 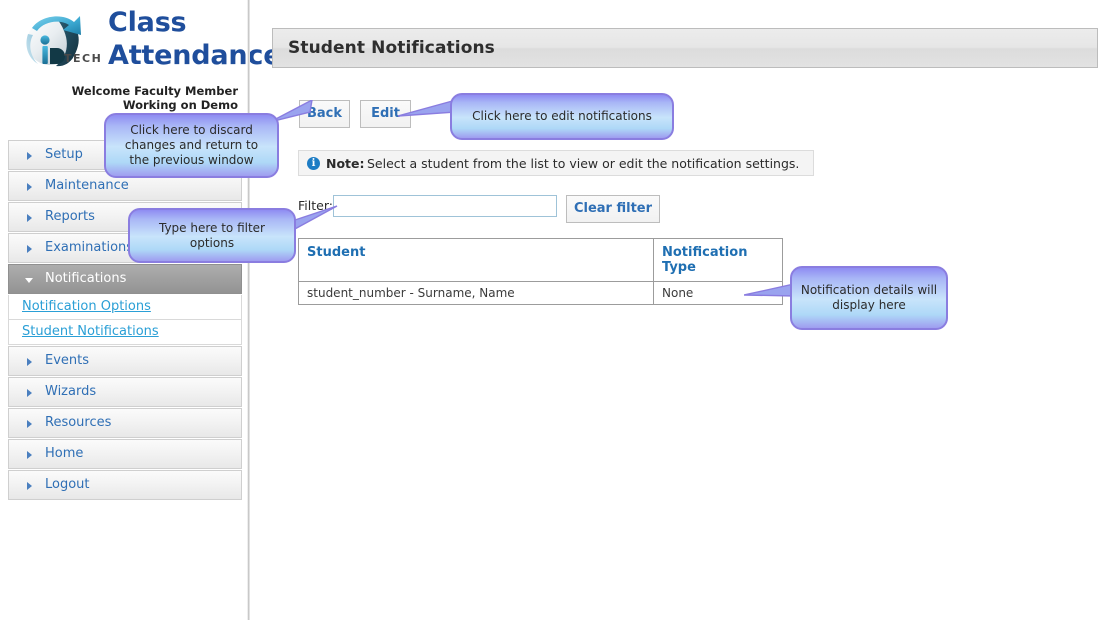 I want to click on sidebar-item-label: Reports, so click(x=70, y=216).